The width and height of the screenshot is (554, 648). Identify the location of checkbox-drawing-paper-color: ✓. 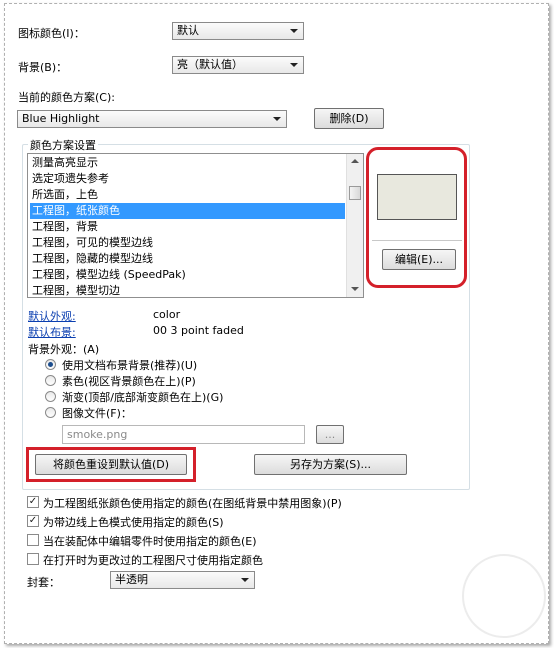
(33, 502).